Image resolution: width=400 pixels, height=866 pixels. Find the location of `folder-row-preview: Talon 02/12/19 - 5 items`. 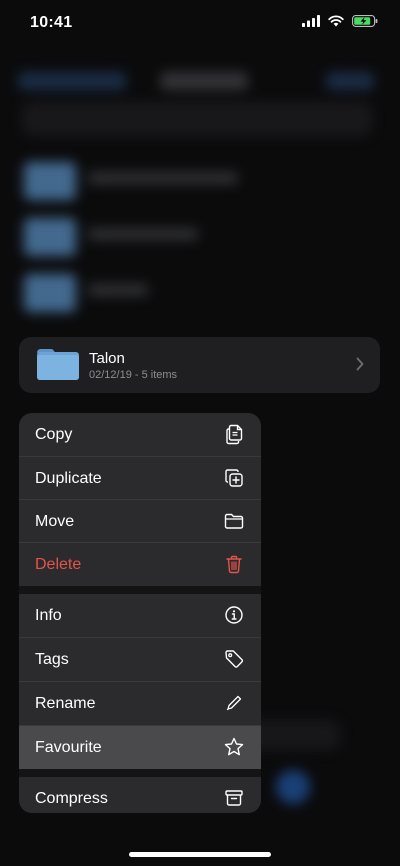

folder-row-preview: Talon 02/12/19 - 5 items is located at coordinates (199, 365).